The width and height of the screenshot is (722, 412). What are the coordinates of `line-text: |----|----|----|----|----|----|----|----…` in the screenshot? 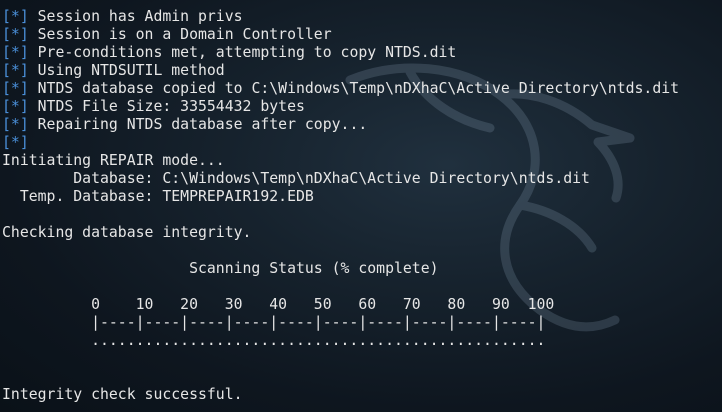 It's located at (274, 322).